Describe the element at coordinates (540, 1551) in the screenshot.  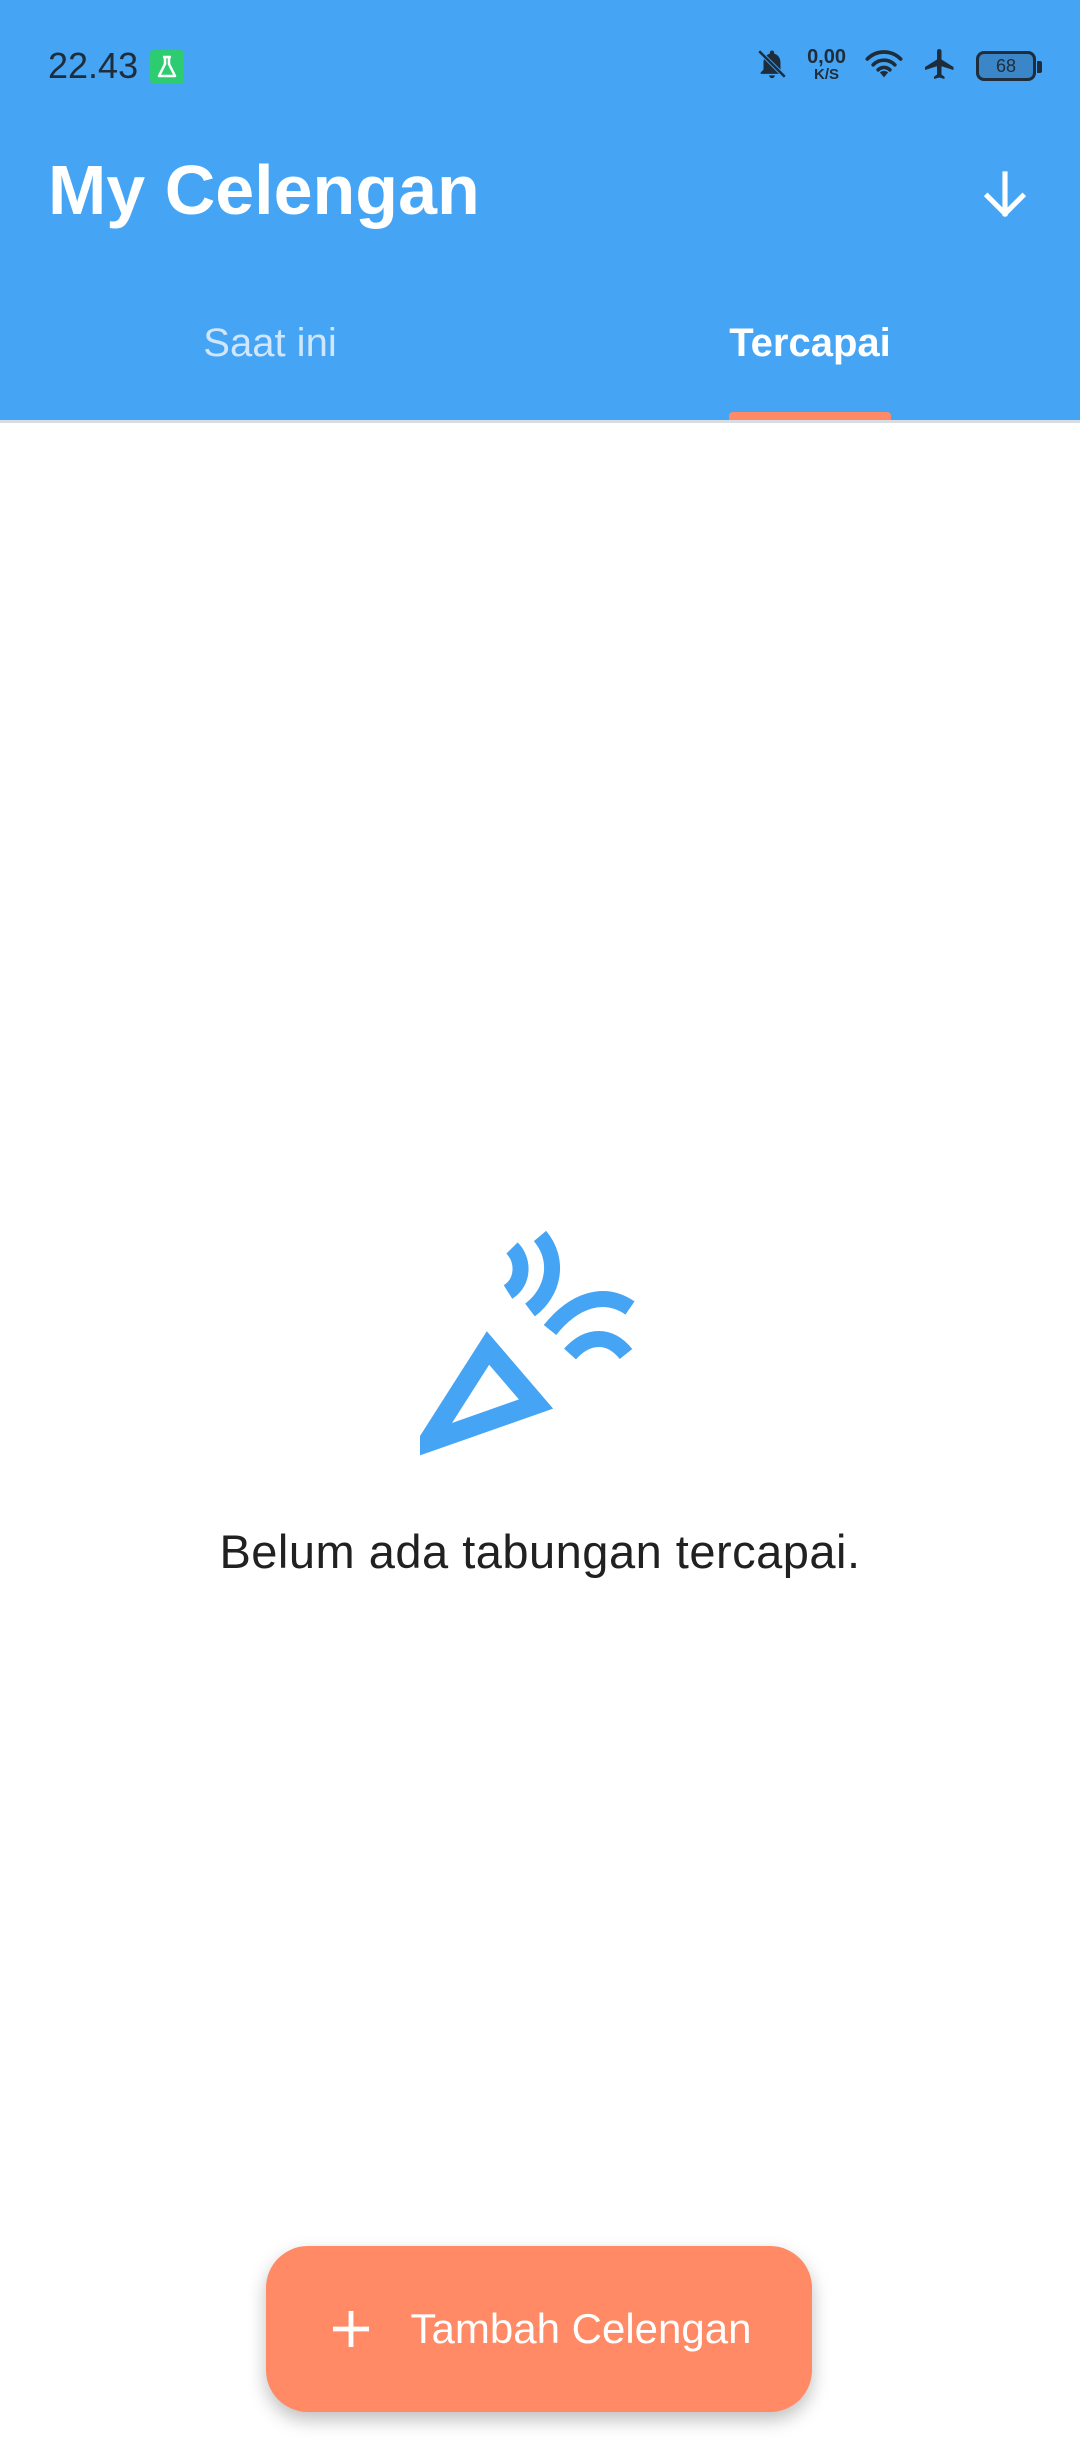
I see `empty-state-message: Belum ada tabungan tercapai.` at that location.